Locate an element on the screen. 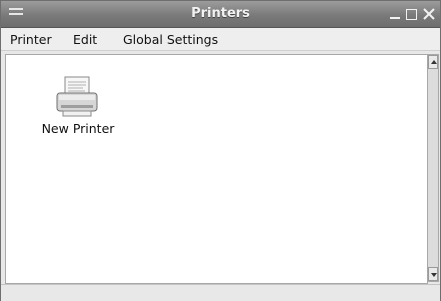 The height and width of the screenshot is (301, 441). menu-edit-label: Edit is located at coordinates (85, 39).